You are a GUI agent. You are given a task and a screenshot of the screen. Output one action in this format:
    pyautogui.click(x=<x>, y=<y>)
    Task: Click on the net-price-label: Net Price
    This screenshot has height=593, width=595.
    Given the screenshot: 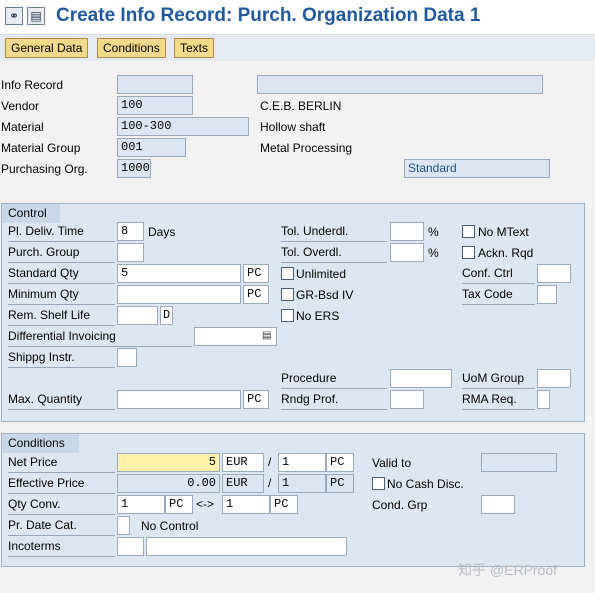 What is the action you would take?
    pyautogui.click(x=61, y=463)
    